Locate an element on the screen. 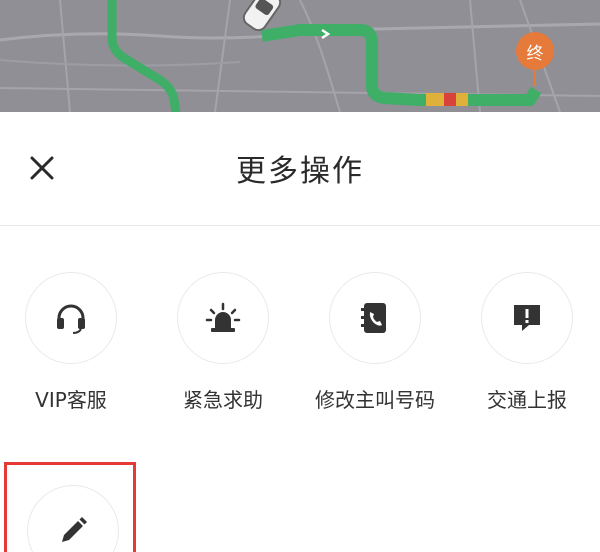 Image resolution: width=600 pixels, height=552 pixels. highlight-box is located at coordinates (70, 507).